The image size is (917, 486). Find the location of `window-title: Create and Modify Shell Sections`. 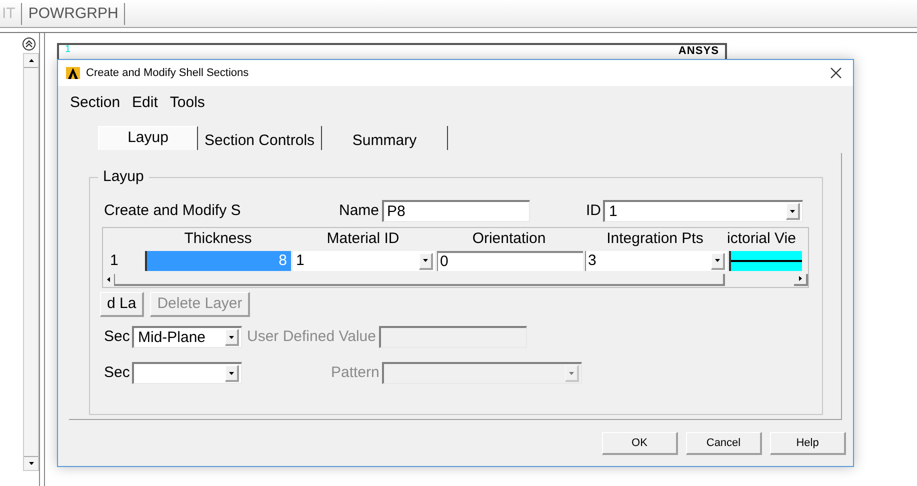

window-title: Create and Modify Shell Sections is located at coordinates (167, 73).